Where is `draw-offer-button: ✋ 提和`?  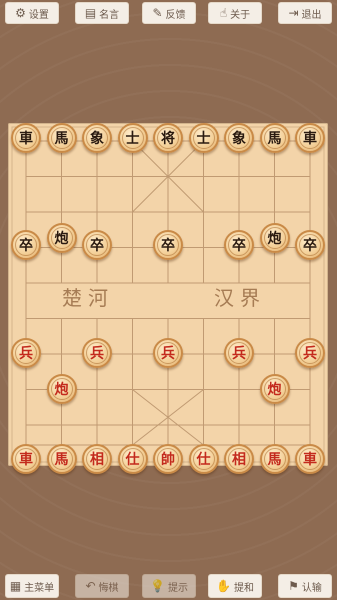
draw-offer-button: ✋ 提和 is located at coordinates (235, 586).